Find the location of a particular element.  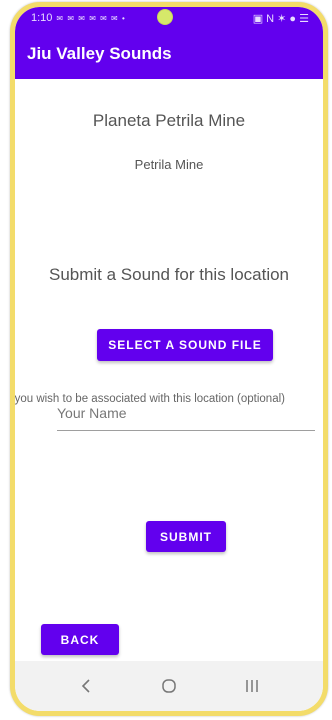

status-left: 1:10 ✉ ✉ ✉ ✉ ✉ ✉ • is located at coordinates (78, 18).